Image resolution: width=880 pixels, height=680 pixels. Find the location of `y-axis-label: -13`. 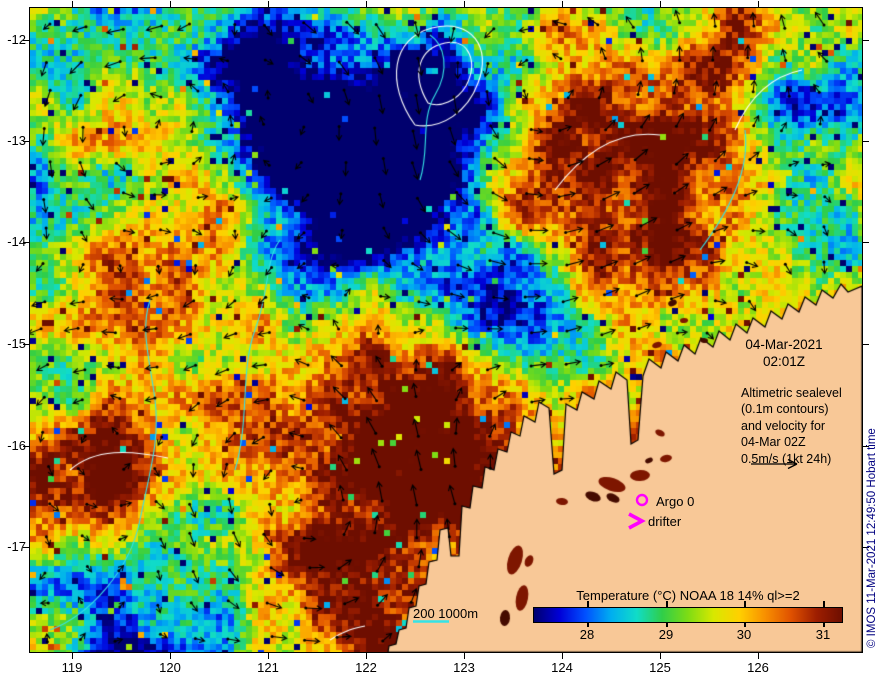

y-axis-label: -13 is located at coordinates (16, 140).